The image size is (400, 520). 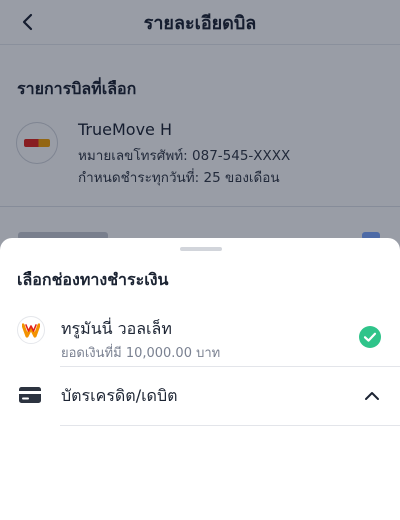 What do you see at coordinates (200, 398) in the screenshot?
I see `payment-option-credit-debit-card: บัตรเครดิต/เดบิต` at bounding box center [200, 398].